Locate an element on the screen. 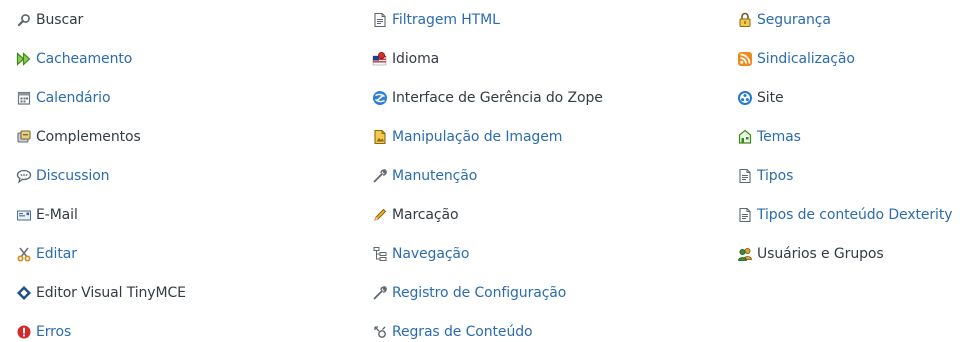  control-panel-link-tipos-dexterity: Tipos de conteúdo Dexterity is located at coordinates (845, 215).